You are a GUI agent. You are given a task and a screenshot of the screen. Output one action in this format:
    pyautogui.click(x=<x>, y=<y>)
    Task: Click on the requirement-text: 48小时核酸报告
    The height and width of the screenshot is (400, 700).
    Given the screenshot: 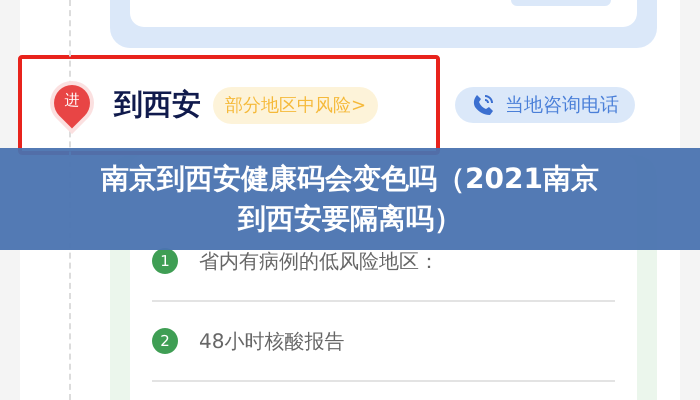 What is the action you would take?
    pyautogui.click(x=271, y=341)
    